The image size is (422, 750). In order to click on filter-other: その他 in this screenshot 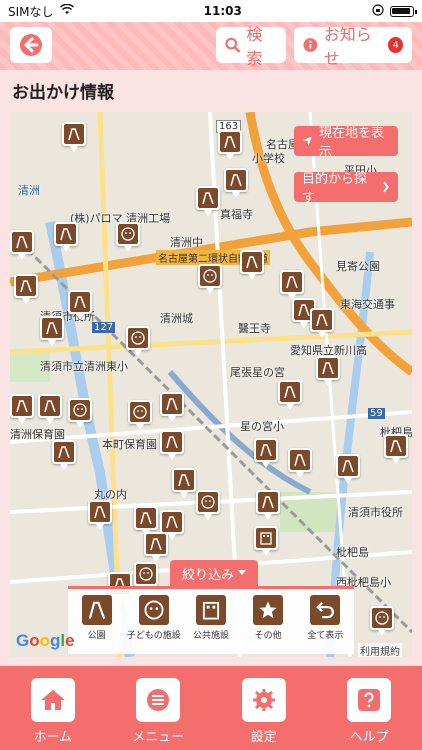, I will do `click(268, 624)`.